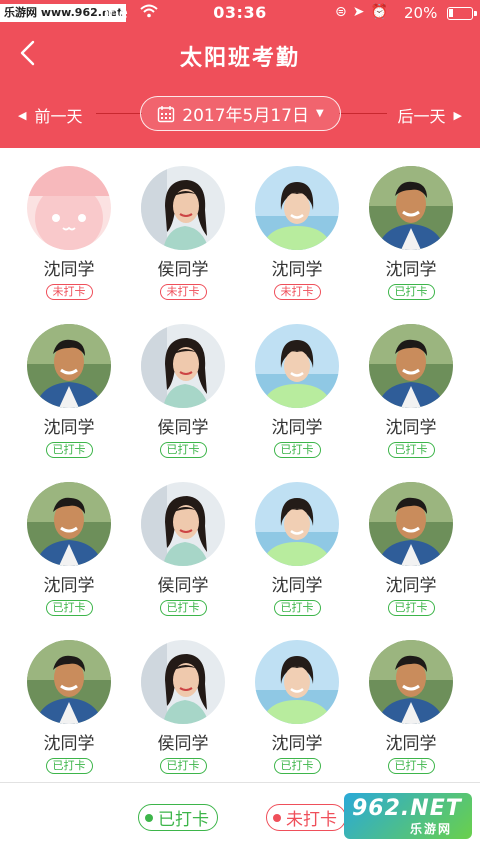 The height and width of the screenshot is (853, 480). Describe the element at coordinates (149, 817) in the screenshot. I see `green-dot-icon` at that location.